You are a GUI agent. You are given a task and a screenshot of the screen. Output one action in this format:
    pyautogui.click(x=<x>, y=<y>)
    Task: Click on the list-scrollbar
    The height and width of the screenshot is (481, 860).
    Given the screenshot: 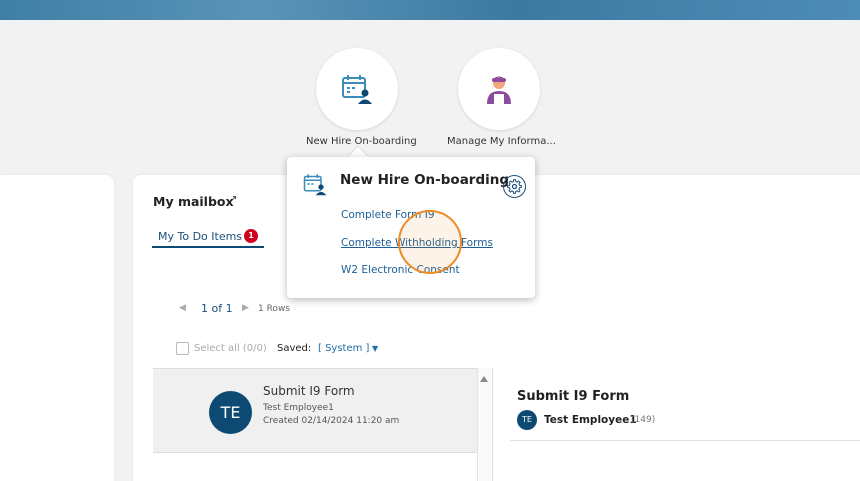 What is the action you would take?
    pyautogui.click(x=484, y=424)
    